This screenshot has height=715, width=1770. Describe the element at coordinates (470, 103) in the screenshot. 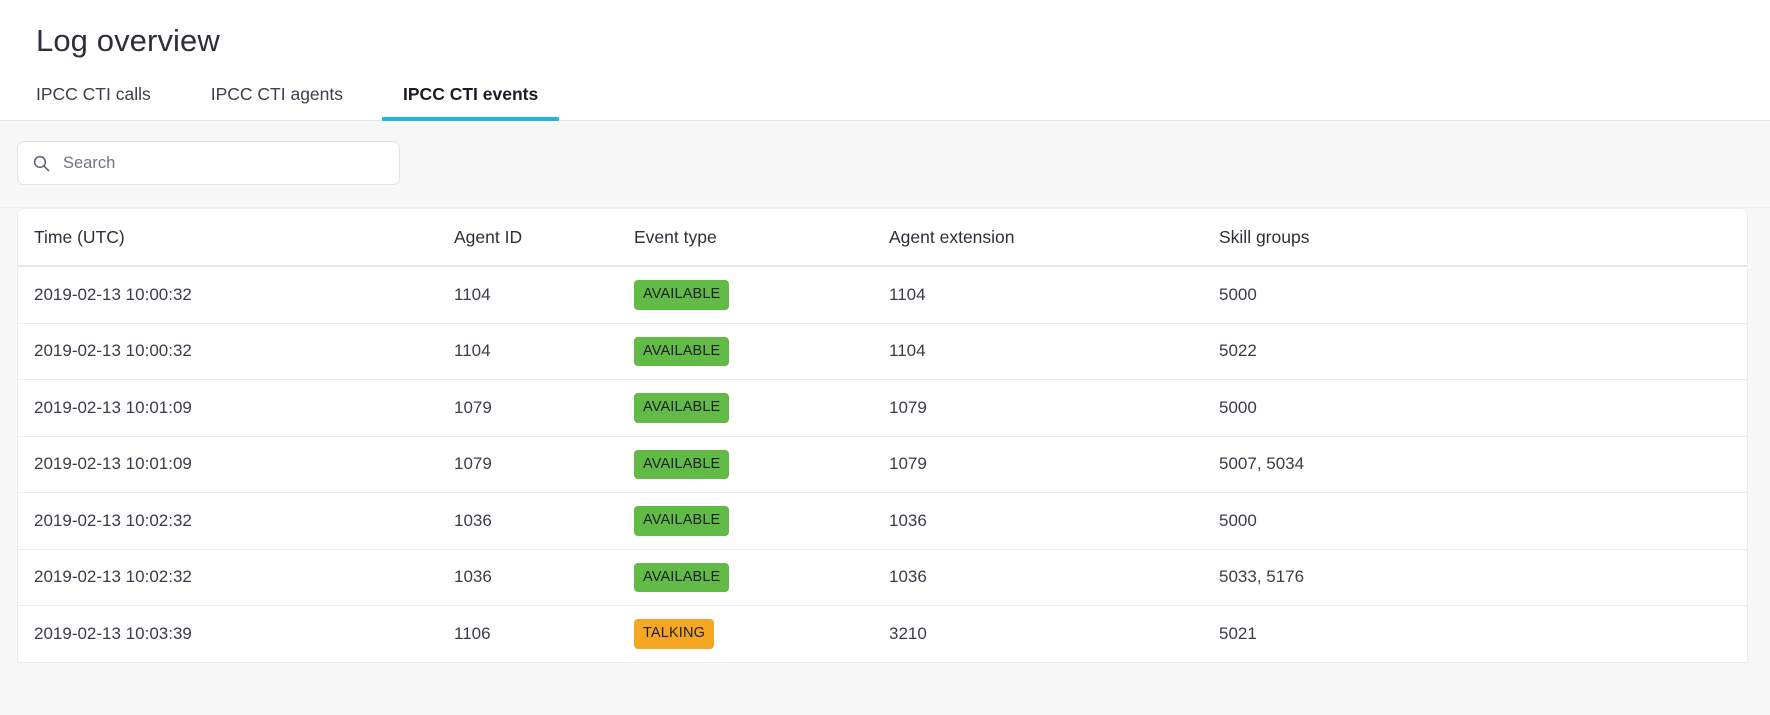

I see `tab-ipcc-cti-events: IPCC CTI events` at that location.